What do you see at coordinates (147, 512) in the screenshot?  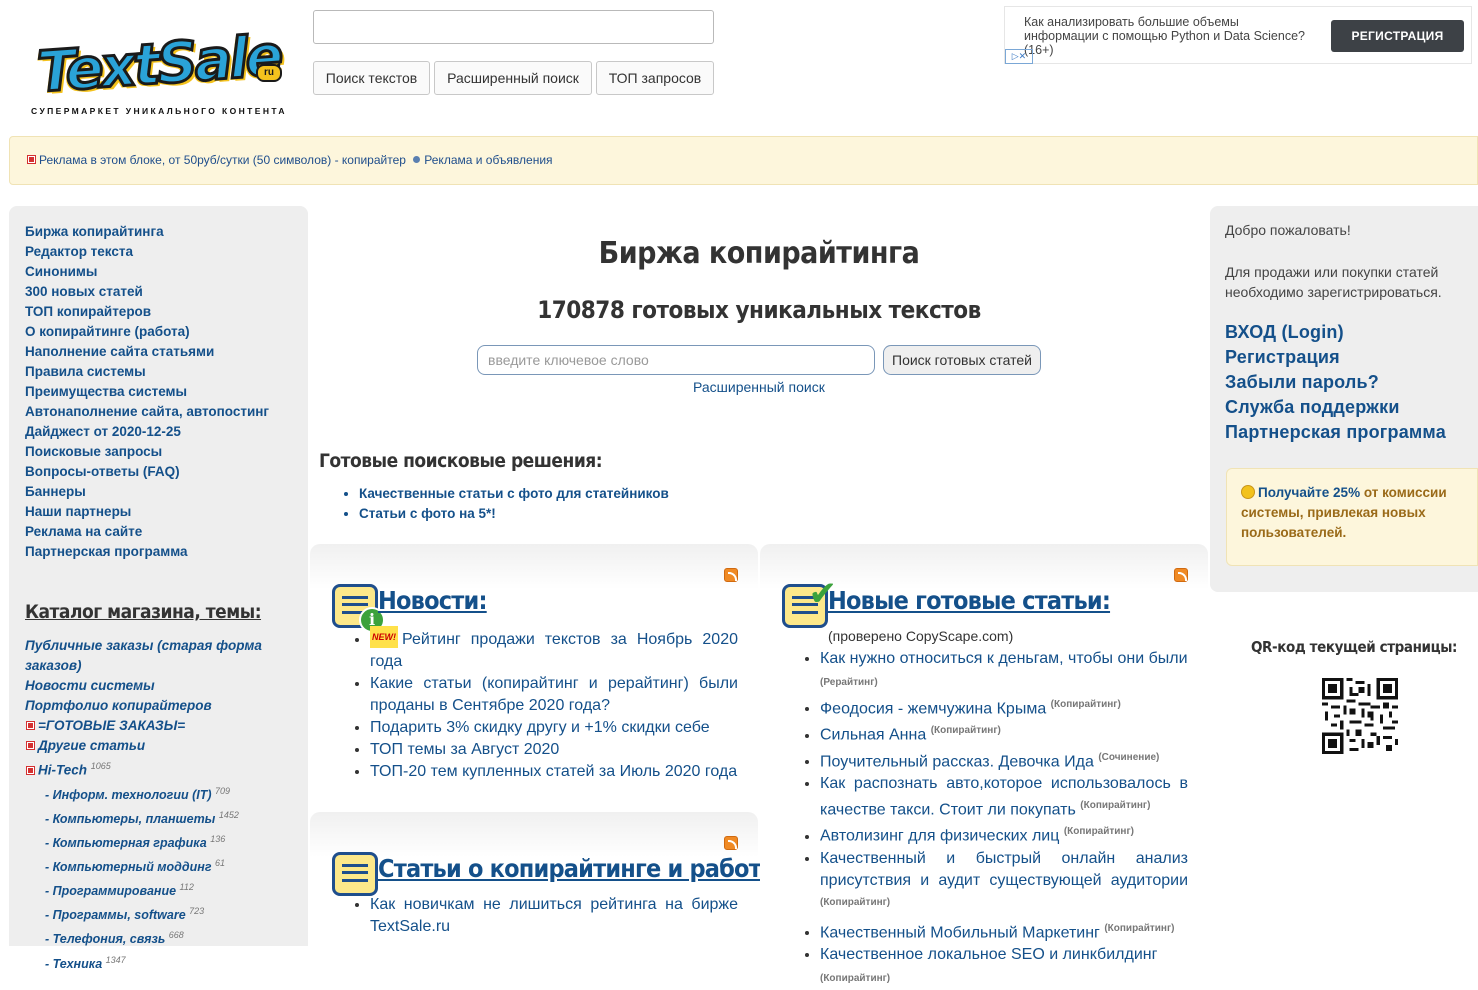 I see `nav-item: Наши партнеры` at bounding box center [147, 512].